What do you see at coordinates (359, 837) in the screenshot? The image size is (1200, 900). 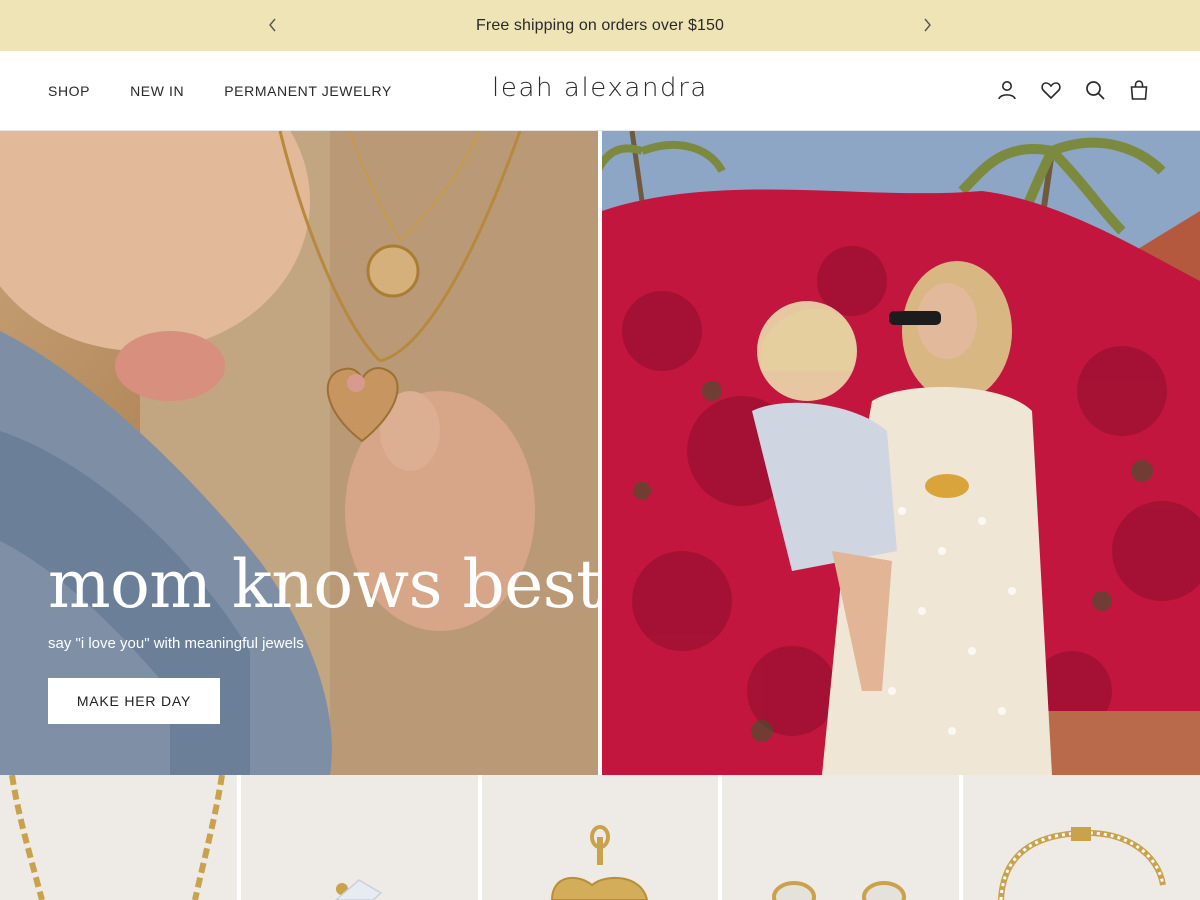 I see `product-card-crystal-earring` at bounding box center [359, 837].